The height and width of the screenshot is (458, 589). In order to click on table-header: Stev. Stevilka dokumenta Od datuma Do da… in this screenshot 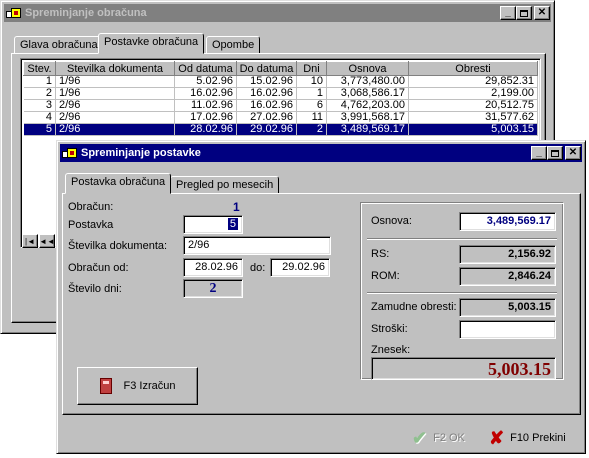, I will do `click(280, 68)`.